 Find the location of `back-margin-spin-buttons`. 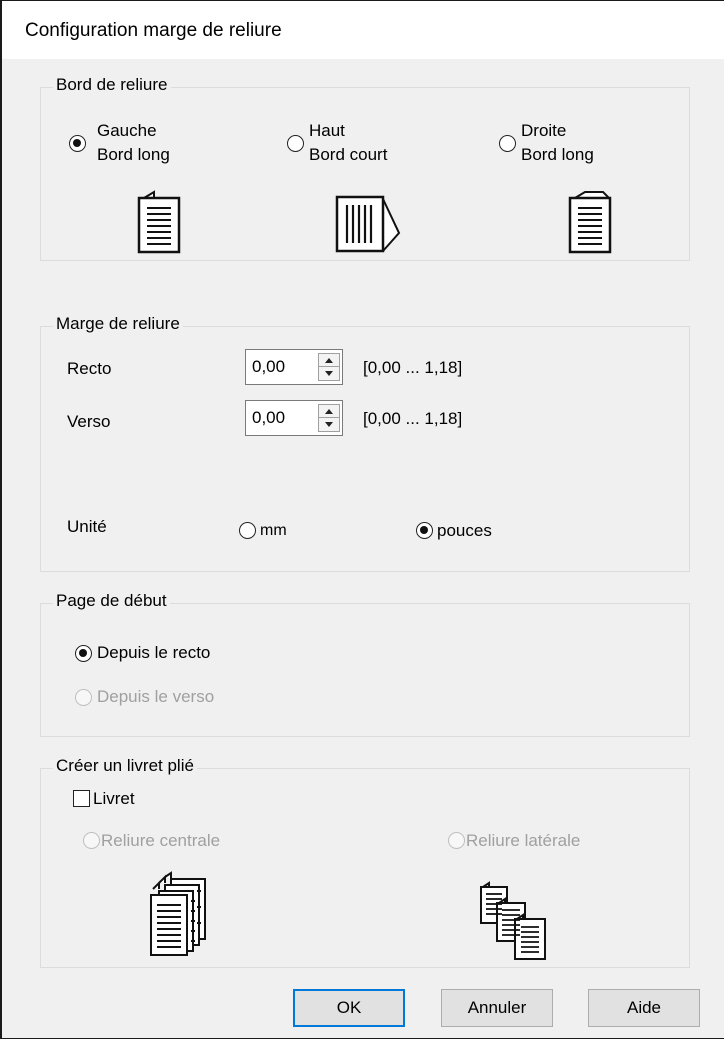

back-margin-spin-buttons is located at coordinates (329, 418).